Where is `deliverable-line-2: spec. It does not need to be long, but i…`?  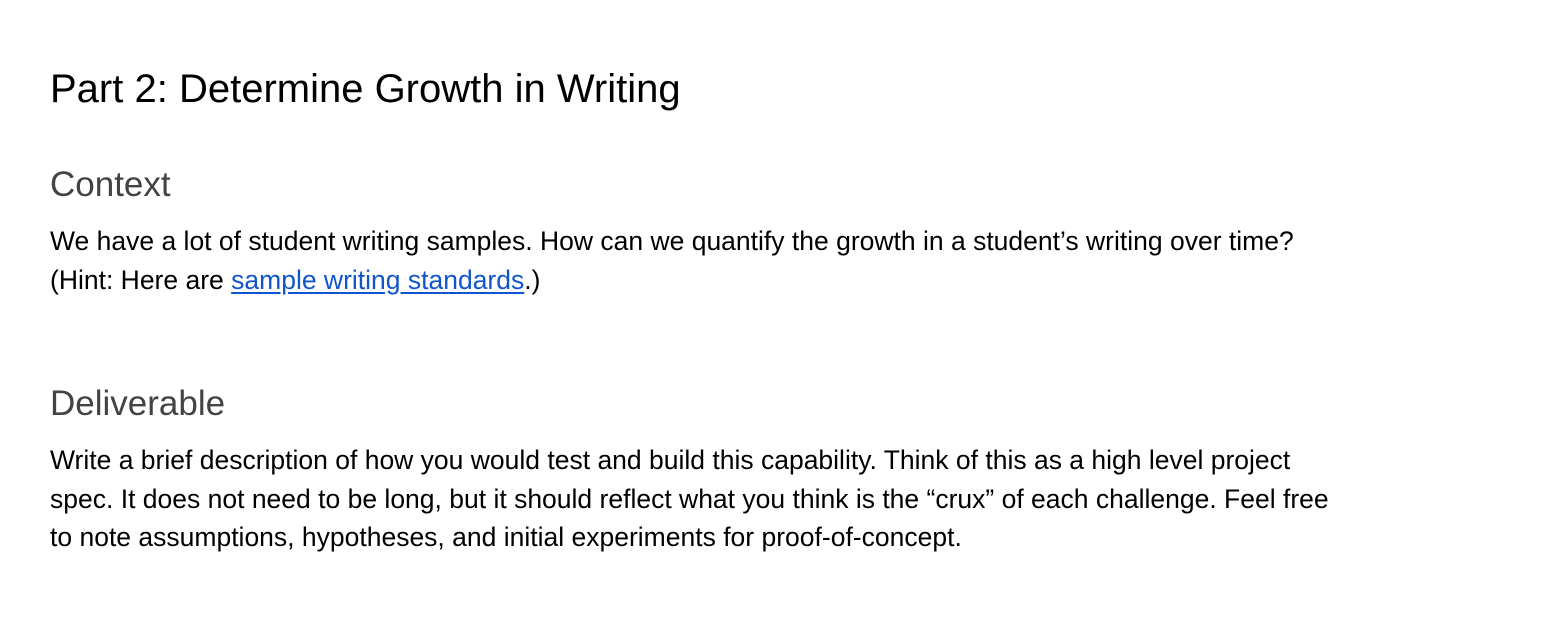 deliverable-line-2: spec. It does not need to be long, but i… is located at coordinates (689, 498).